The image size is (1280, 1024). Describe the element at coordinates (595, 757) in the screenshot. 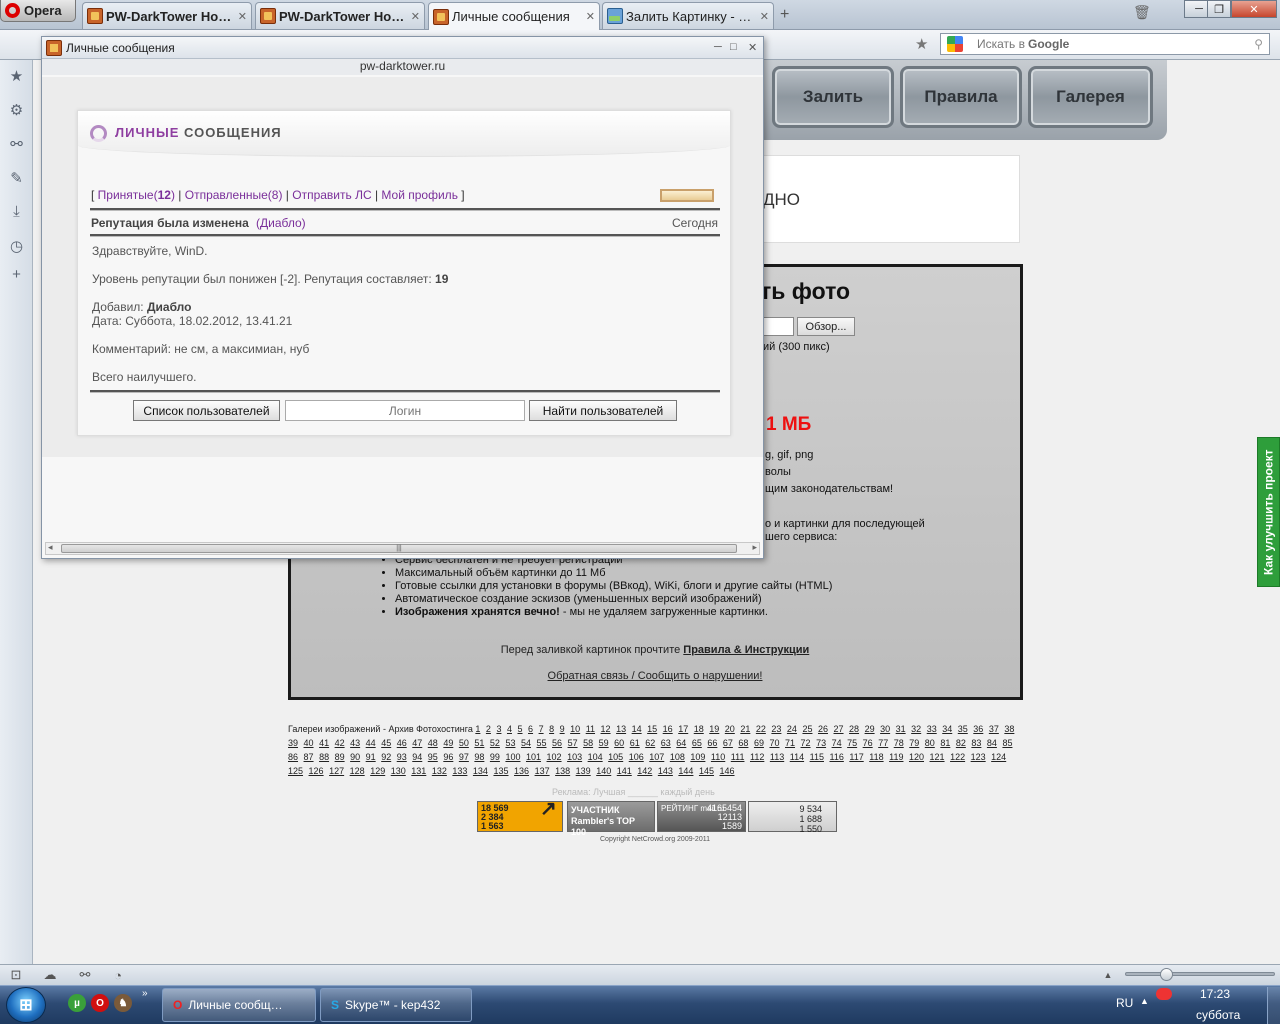

I see `gallery-page-link: 104` at that location.